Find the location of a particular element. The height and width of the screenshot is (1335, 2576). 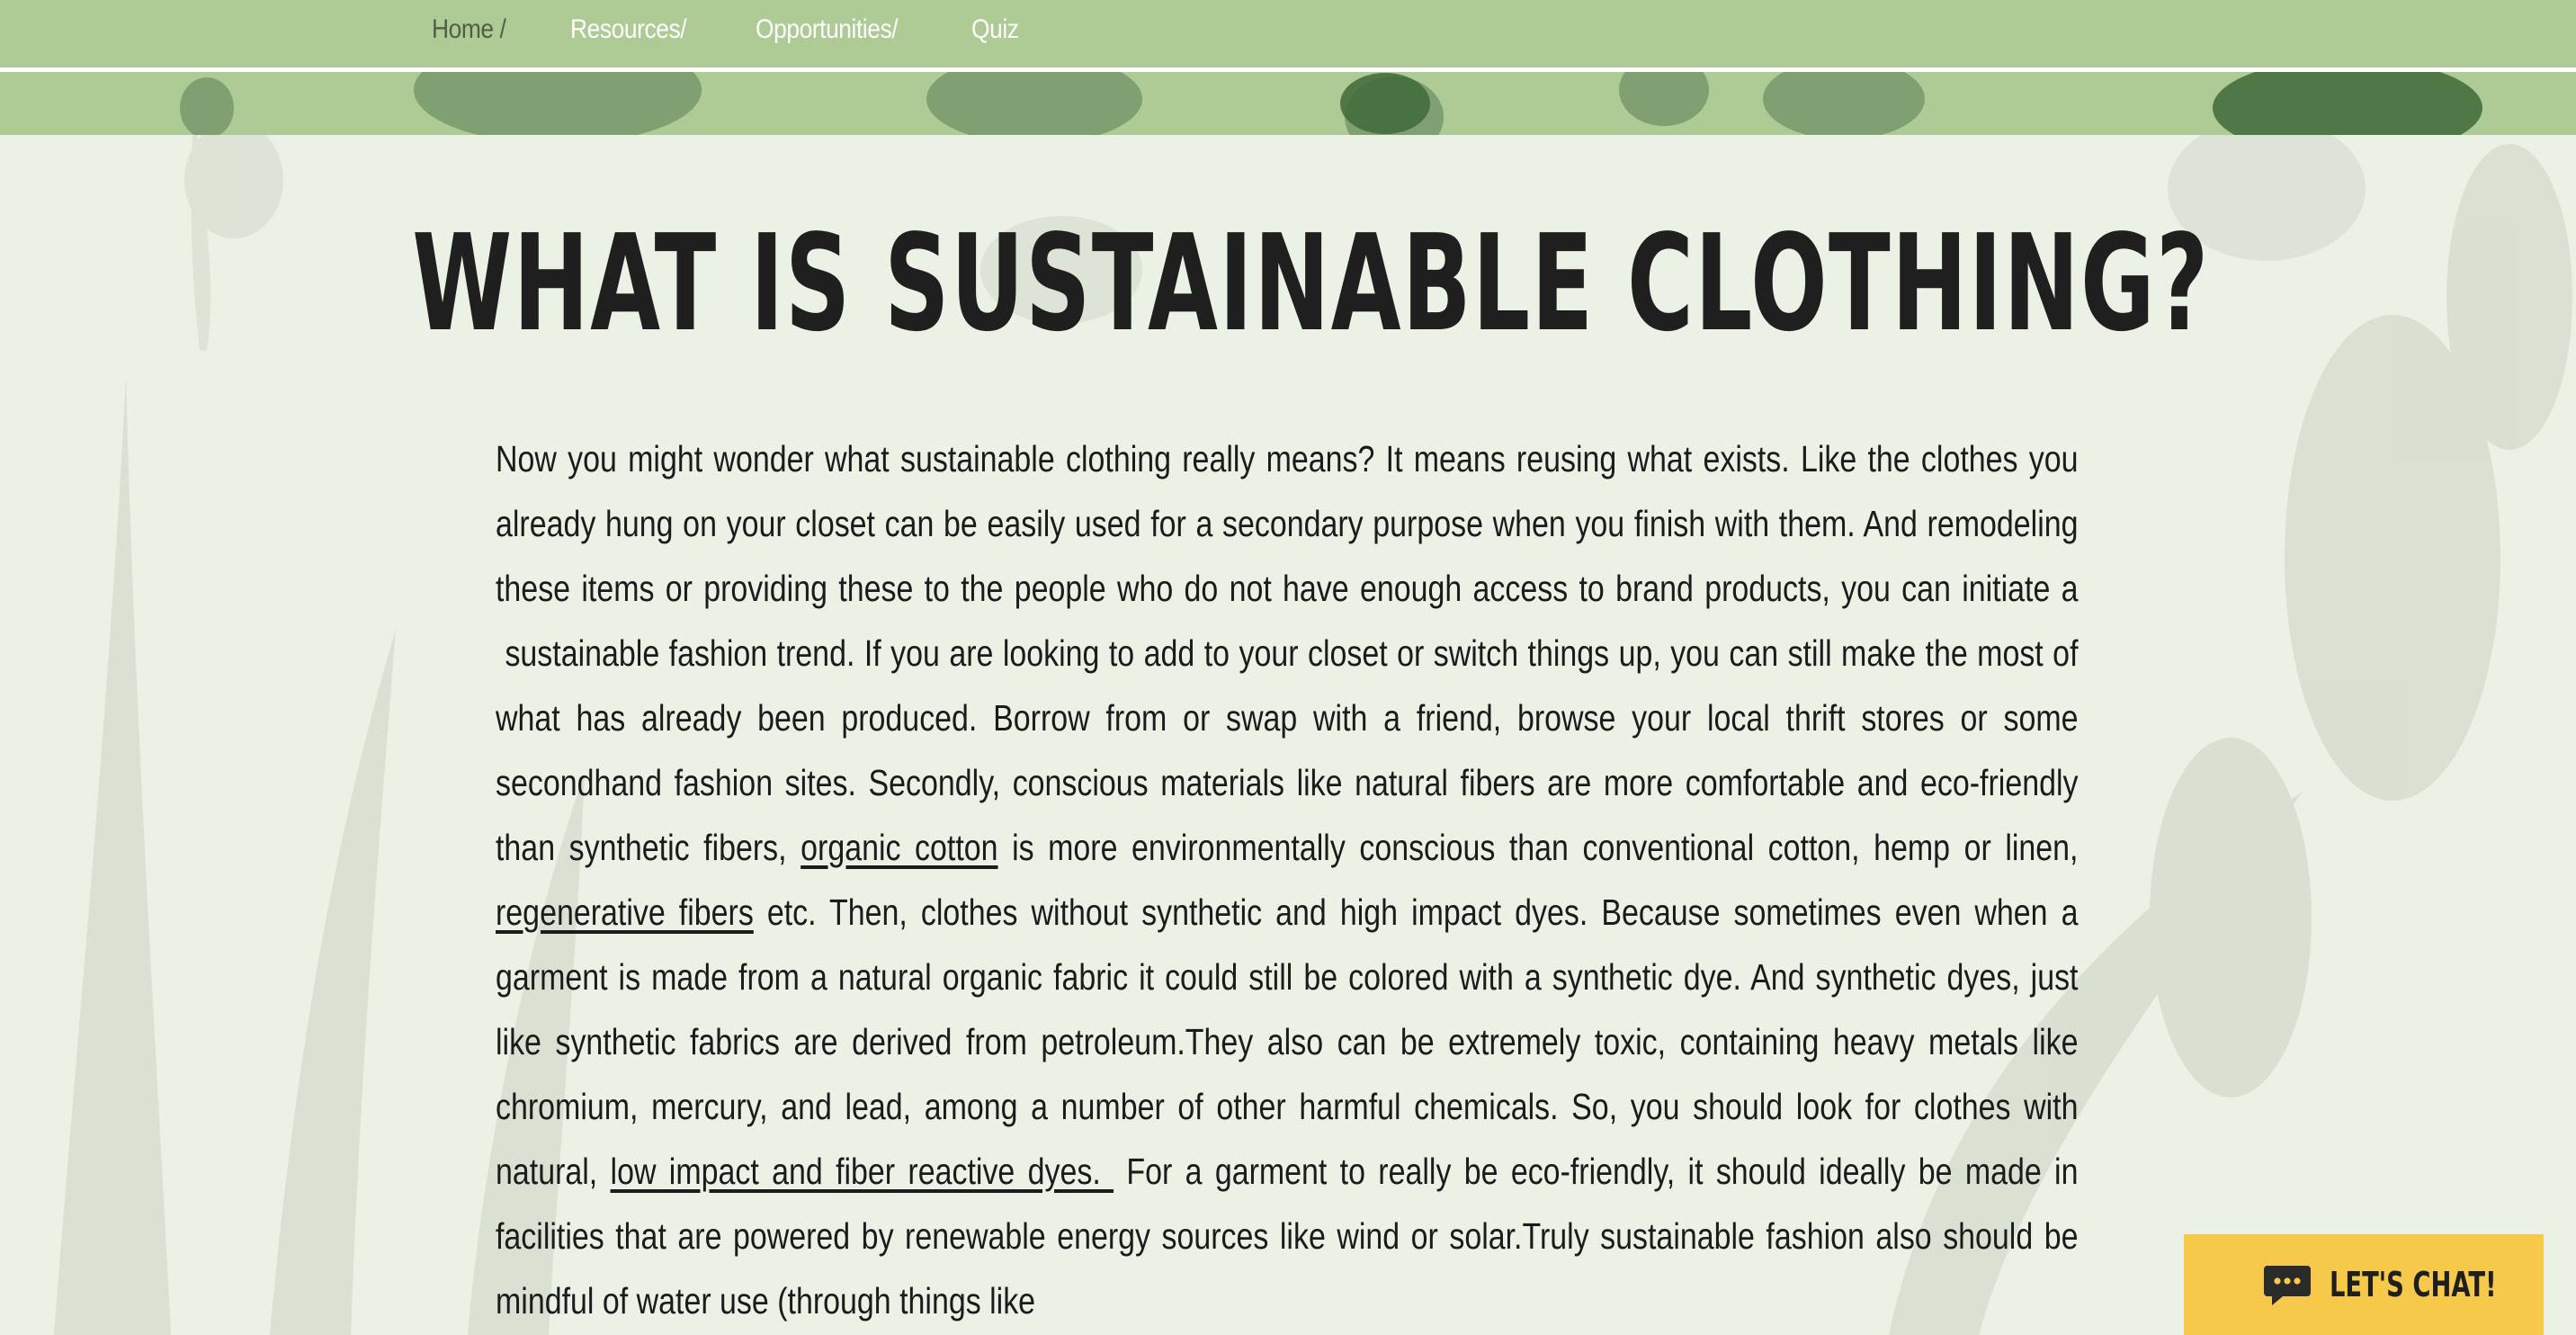

chat-button-label: LET'S CHAT! is located at coordinates (2413, 1284).